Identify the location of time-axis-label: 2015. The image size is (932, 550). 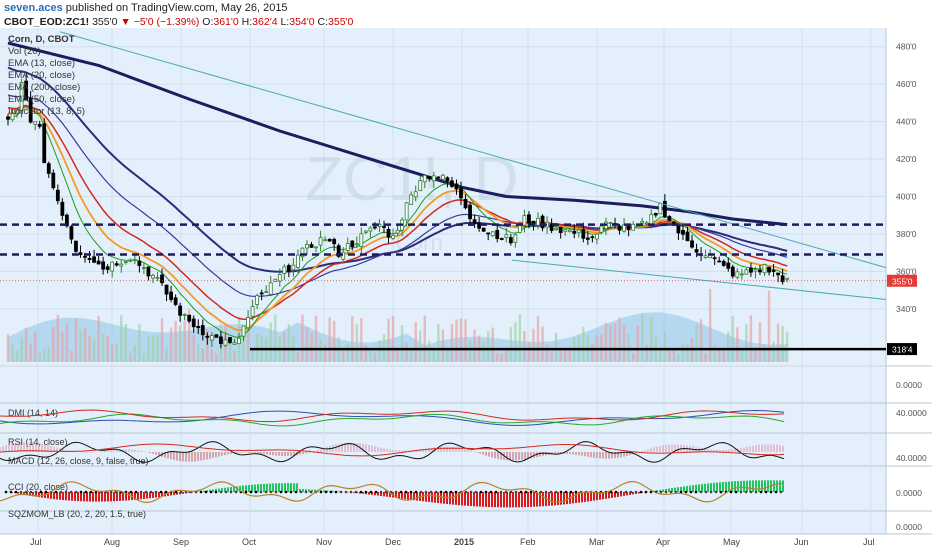
(464, 542).